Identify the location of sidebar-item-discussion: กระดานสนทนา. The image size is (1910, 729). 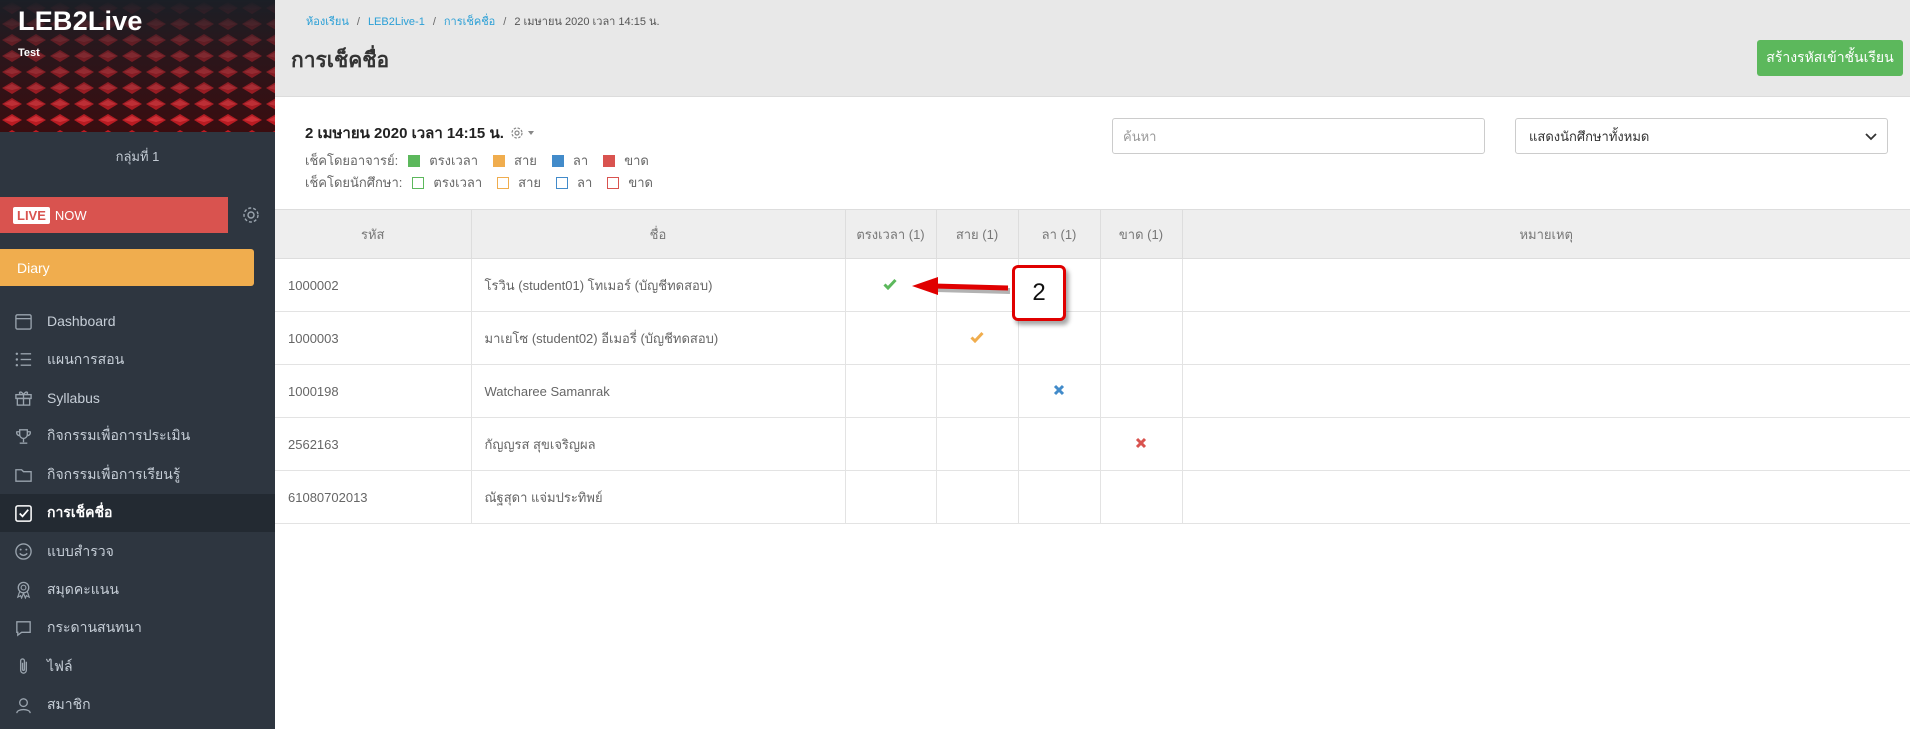
(137, 628).